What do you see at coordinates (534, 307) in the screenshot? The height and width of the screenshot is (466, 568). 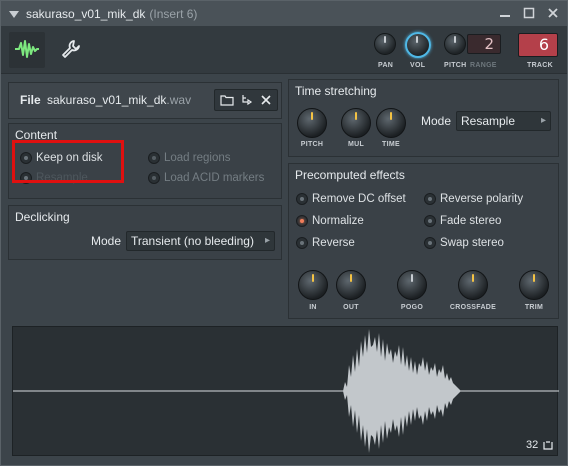 I see `trim-label: TRIM` at bounding box center [534, 307].